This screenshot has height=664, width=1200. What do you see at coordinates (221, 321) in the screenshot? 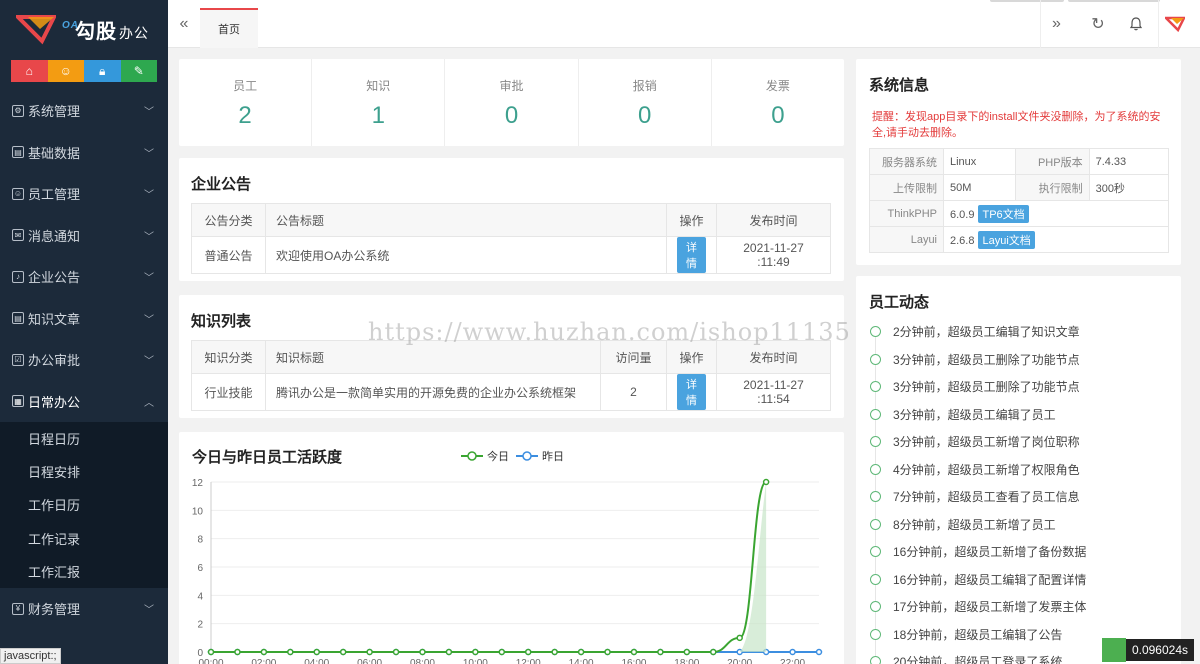
I see `knowledge-title: 知识列表` at bounding box center [221, 321].